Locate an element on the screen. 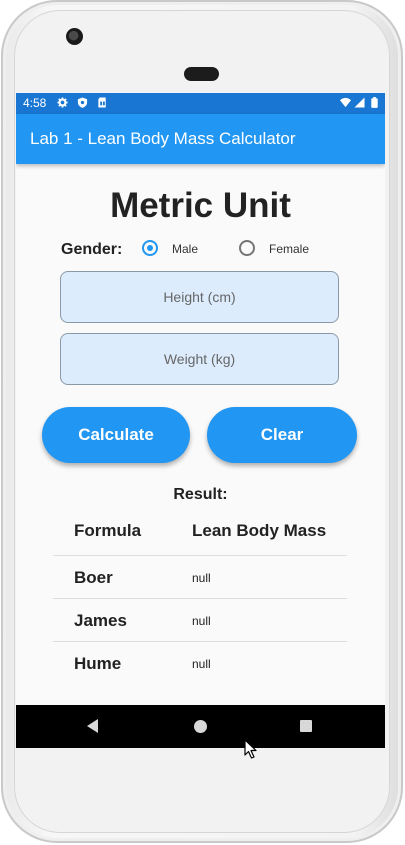 The height and width of the screenshot is (845, 405). mouse-cursor-icon is located at coordinates (250, 749).